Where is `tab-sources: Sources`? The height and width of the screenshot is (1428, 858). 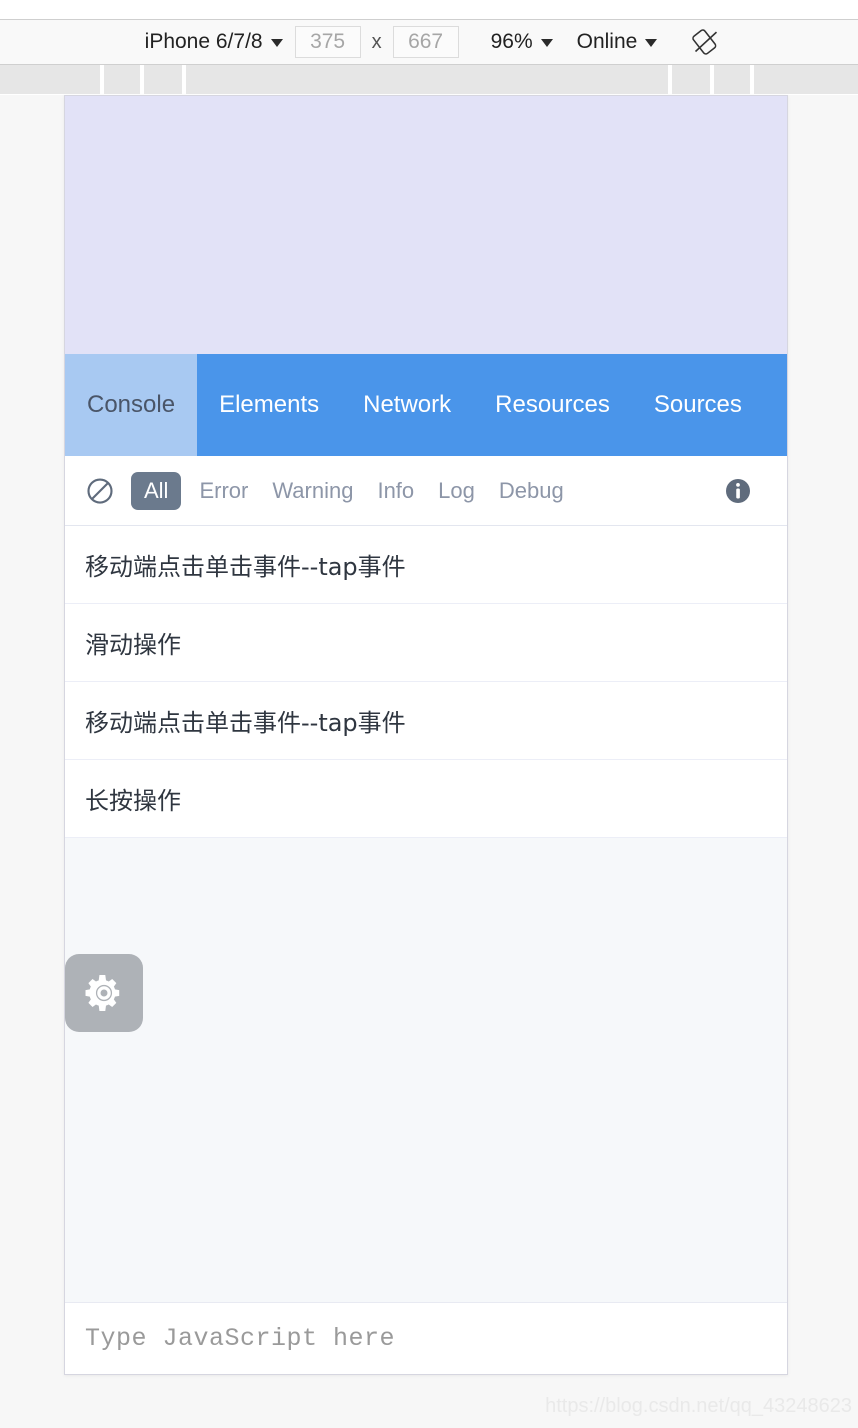 tab-sources: Sources is located at coordinates (698, 405).